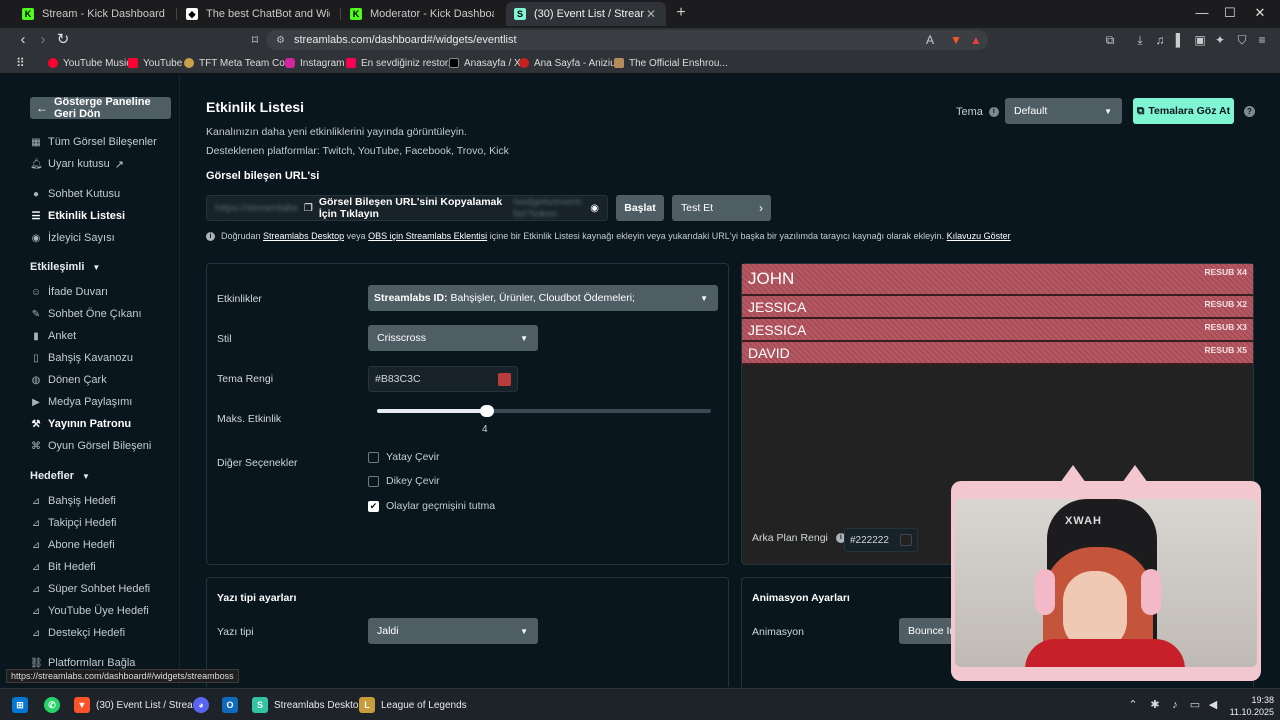 This screenshot has height=720, width=1280. Describe the element at coordinates (20, 63) in the screenshot. I see `apps-icon: ⠿` at that location.